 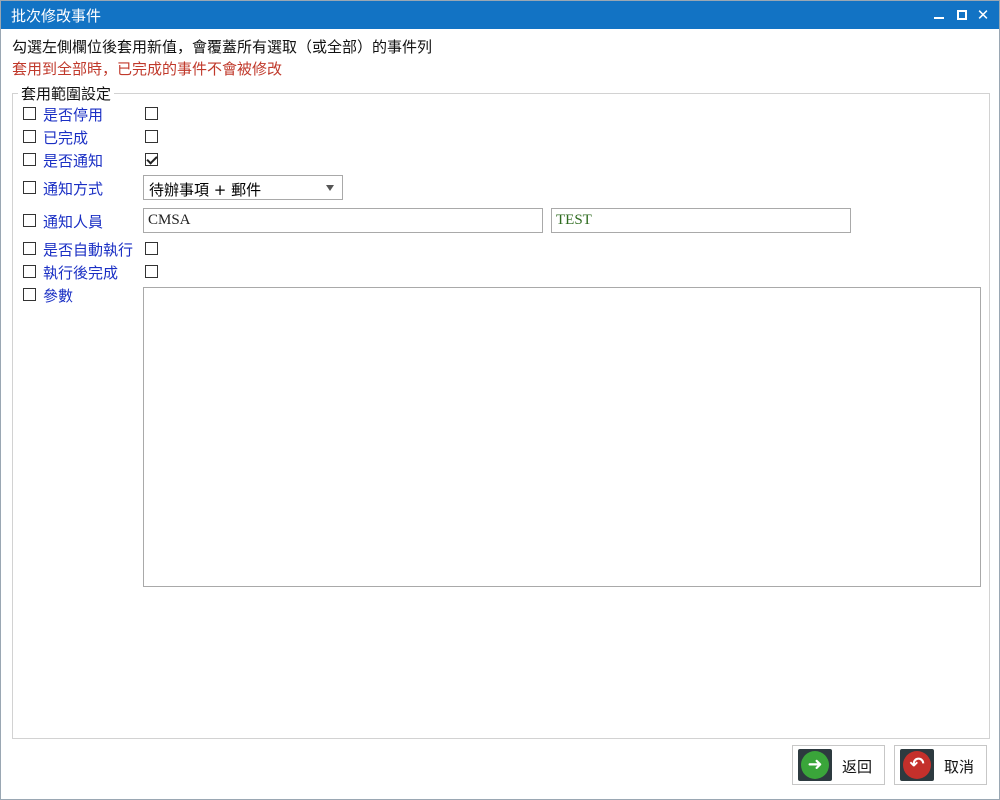 What do you see at coordinates (939, 18) in the screenshot?
I see `minimize-icon` at bounding box center [939, 18].